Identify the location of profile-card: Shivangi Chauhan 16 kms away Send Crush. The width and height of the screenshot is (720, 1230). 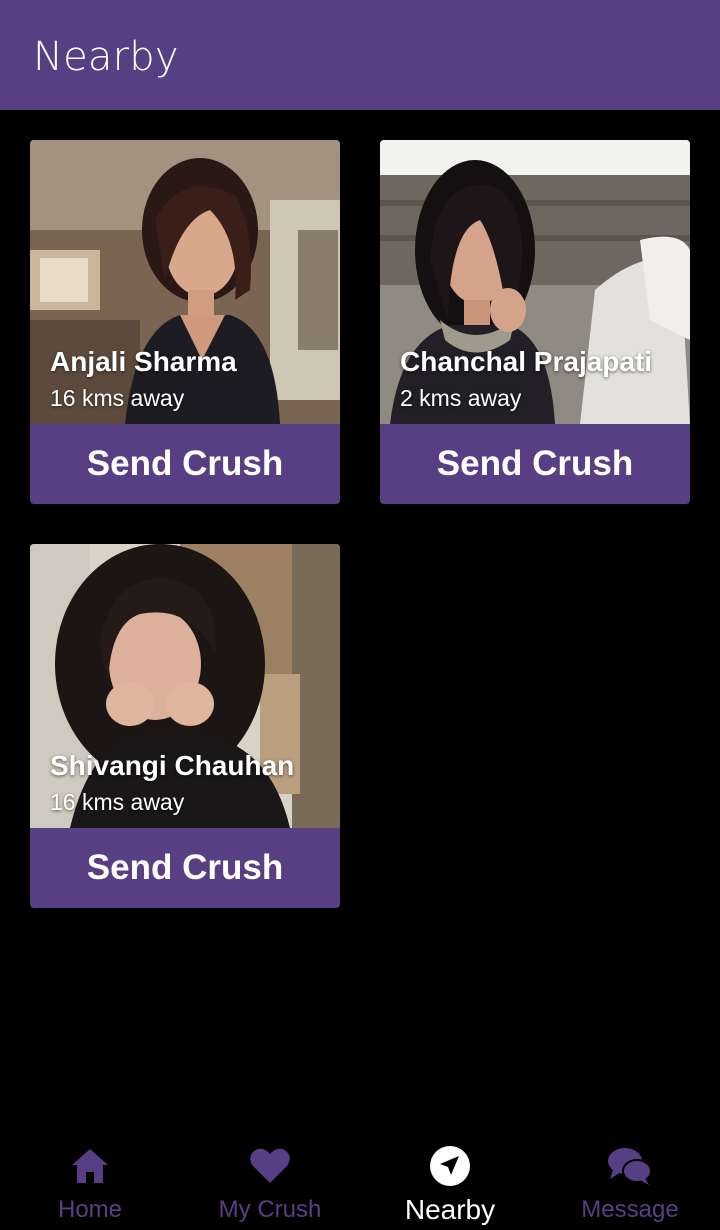
(185, 726).